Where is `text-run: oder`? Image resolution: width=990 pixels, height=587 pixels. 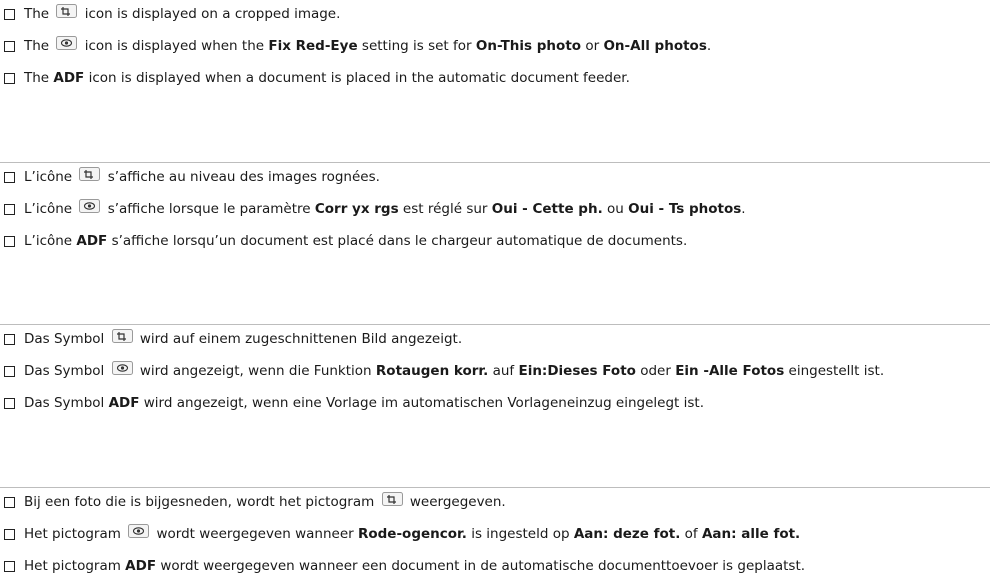
text-run: oder is located at coordinates (655, 371).